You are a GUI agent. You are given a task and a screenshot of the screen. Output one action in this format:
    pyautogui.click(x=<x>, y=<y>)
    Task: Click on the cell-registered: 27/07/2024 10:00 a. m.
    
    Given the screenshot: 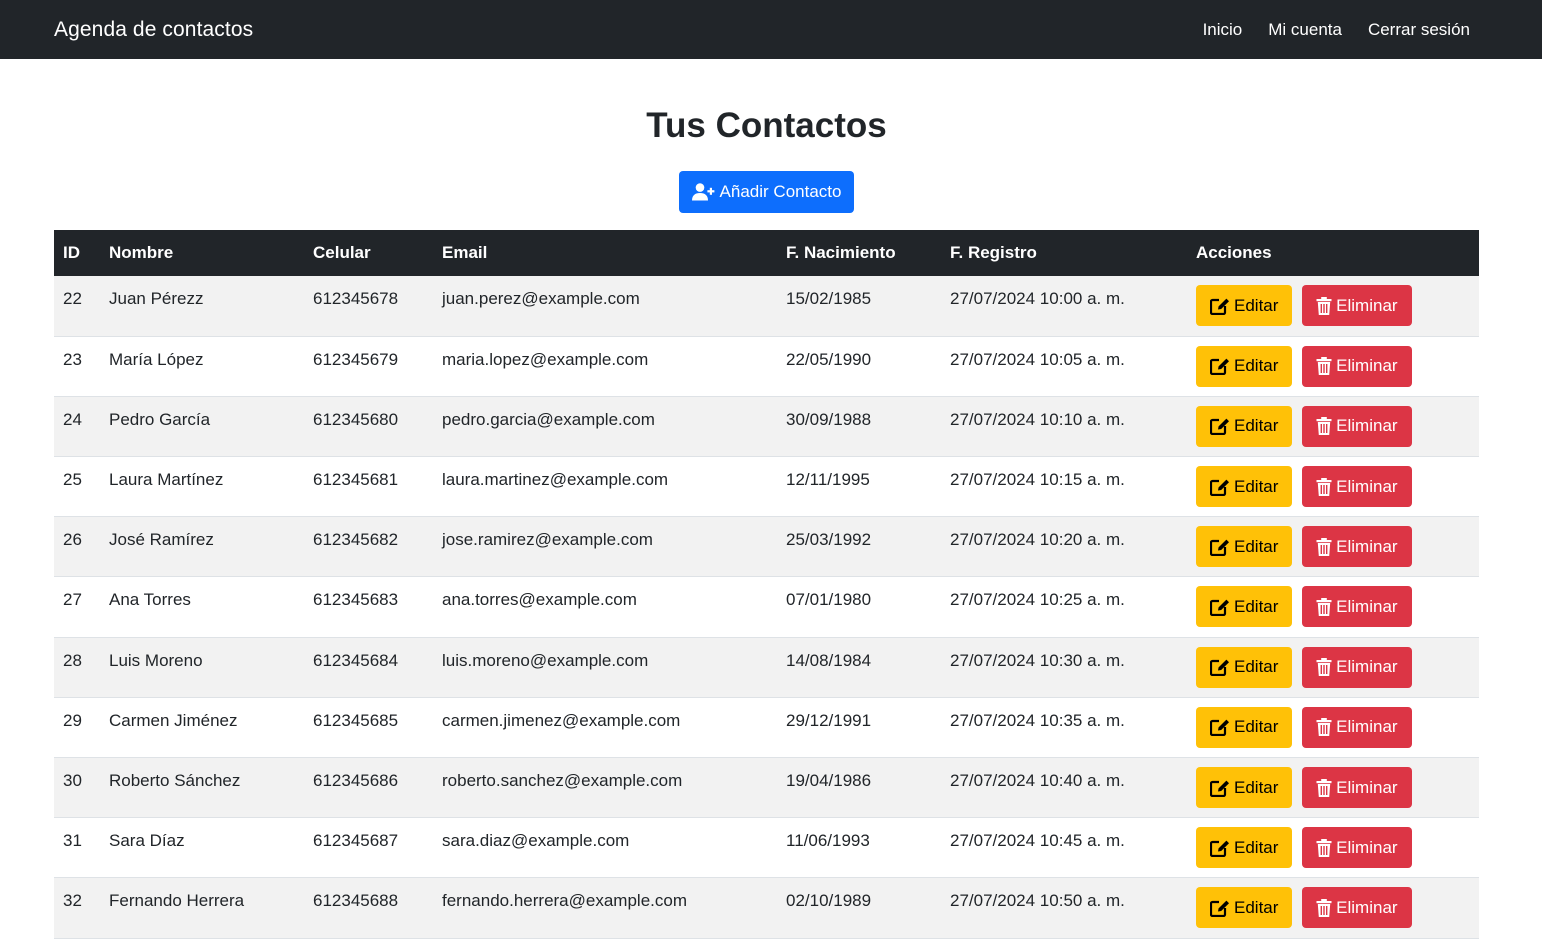 What is the action you would take?
    pyautogui.click(x=1037, y=298)
    